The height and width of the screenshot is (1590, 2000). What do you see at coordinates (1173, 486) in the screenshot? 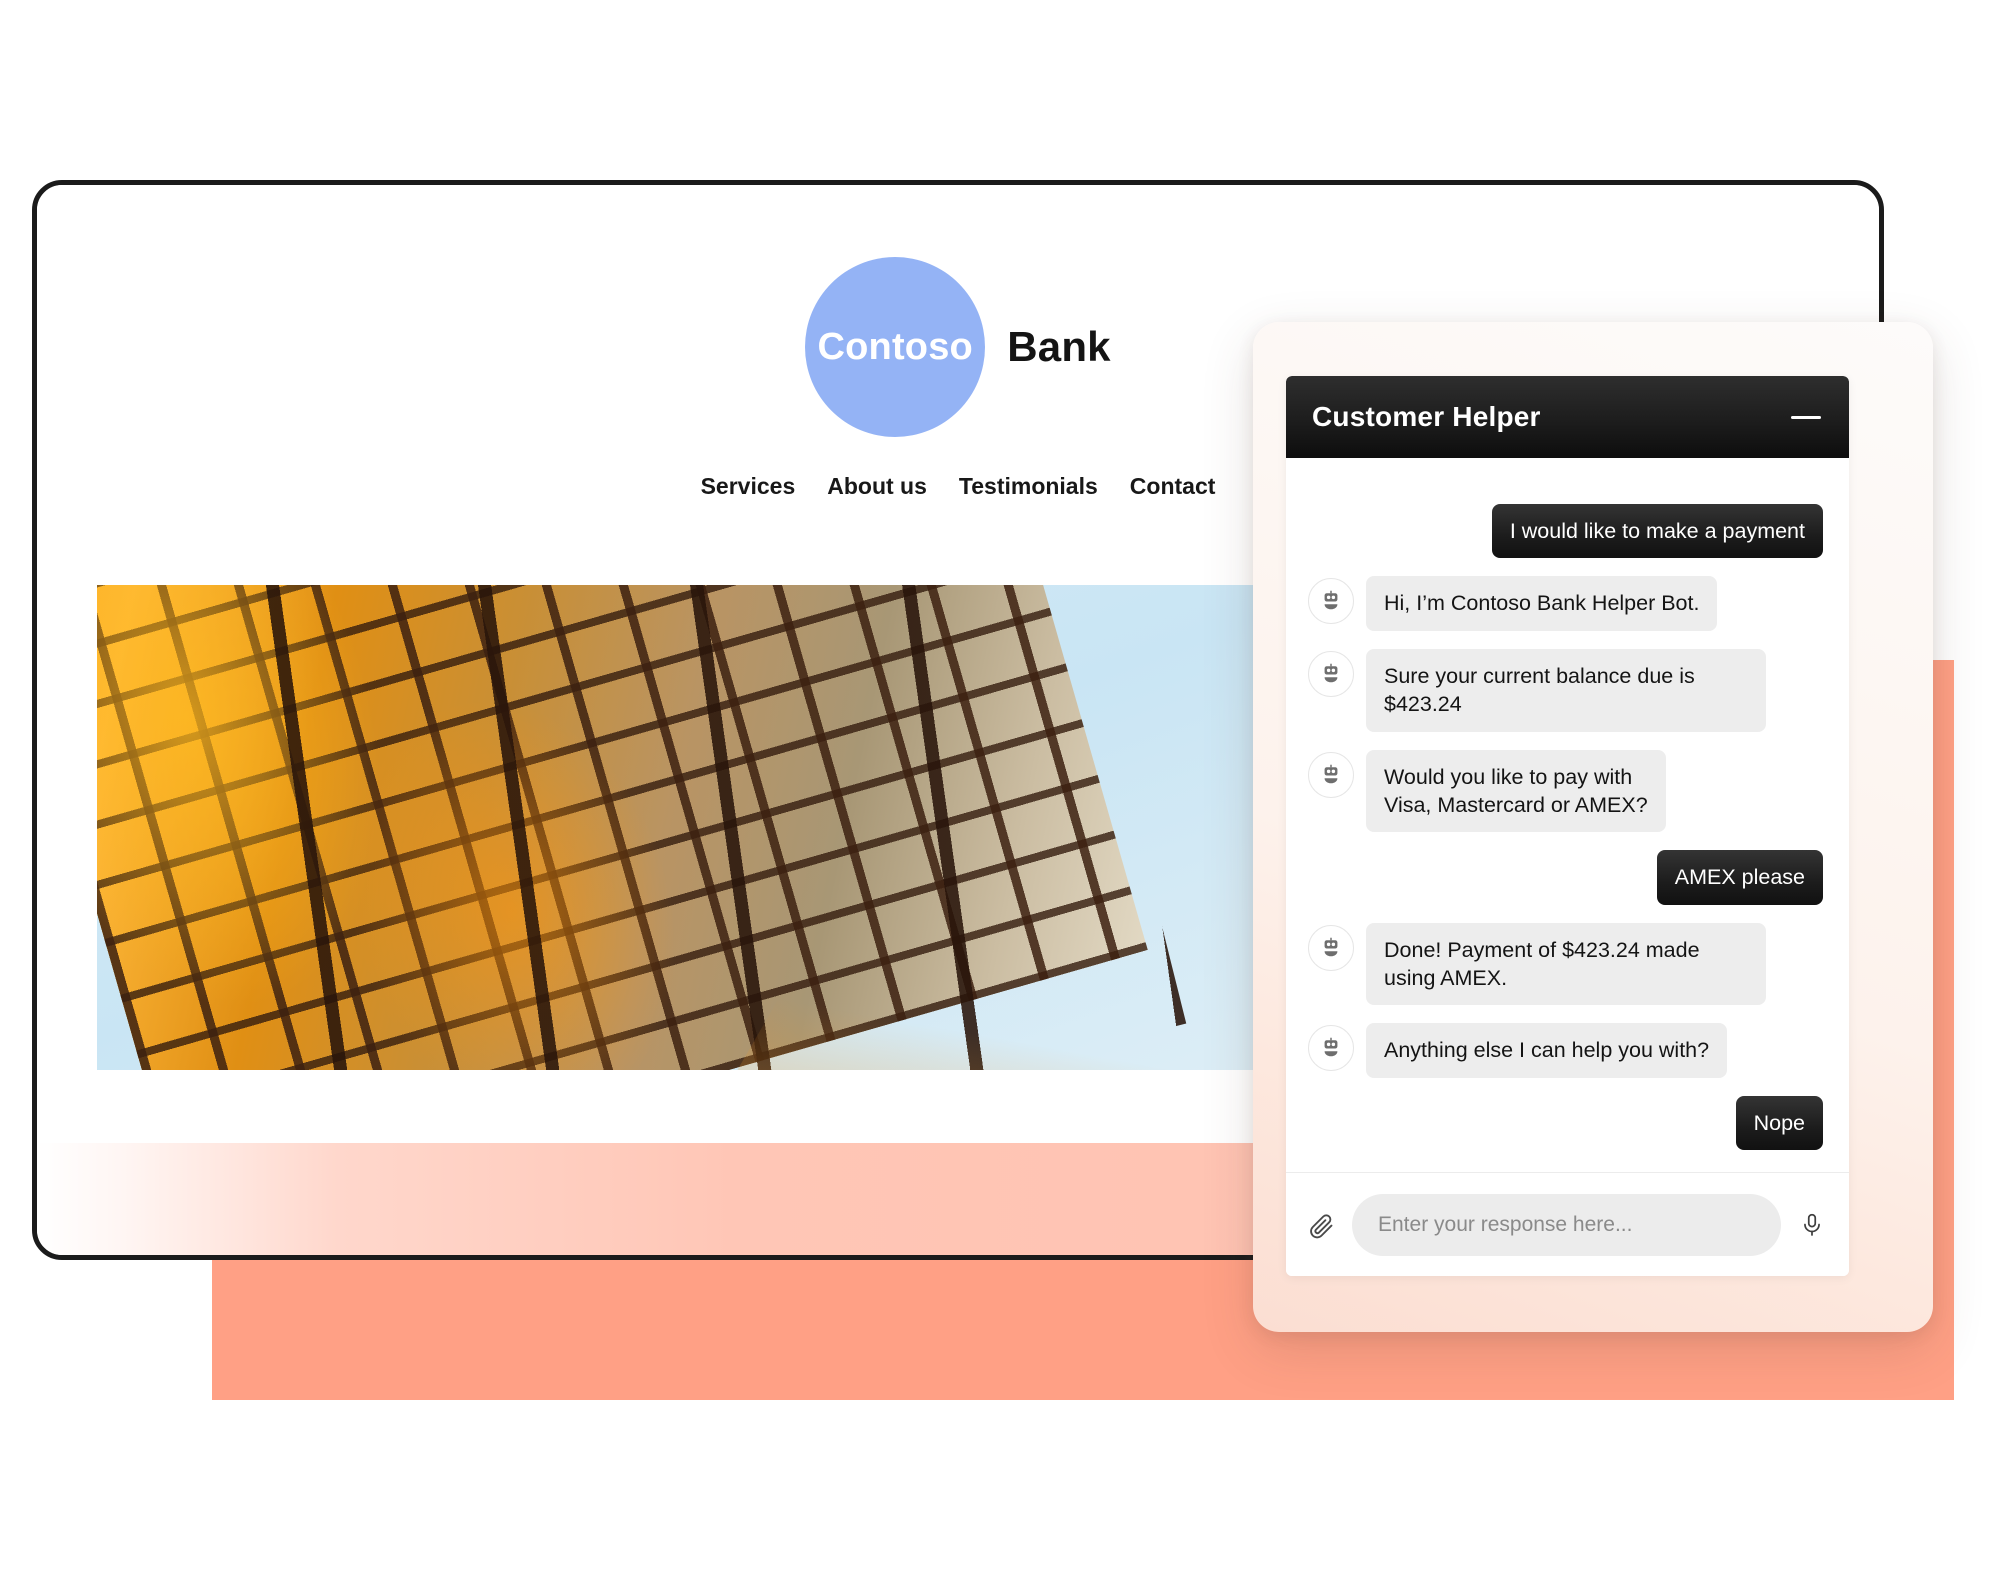
I see `nav-item-contact: Contact` at bounding box center [1173, 486].